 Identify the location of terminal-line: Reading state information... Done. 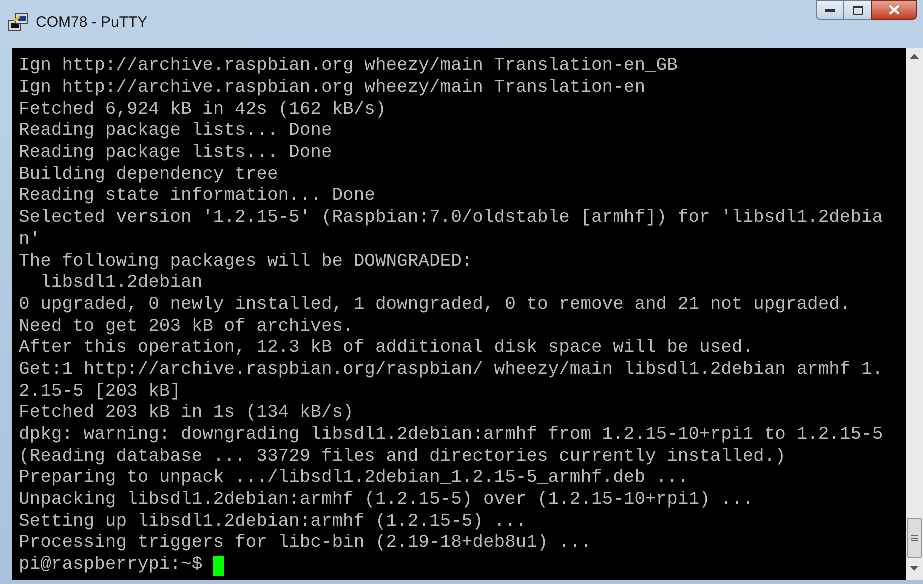
(197, 197).